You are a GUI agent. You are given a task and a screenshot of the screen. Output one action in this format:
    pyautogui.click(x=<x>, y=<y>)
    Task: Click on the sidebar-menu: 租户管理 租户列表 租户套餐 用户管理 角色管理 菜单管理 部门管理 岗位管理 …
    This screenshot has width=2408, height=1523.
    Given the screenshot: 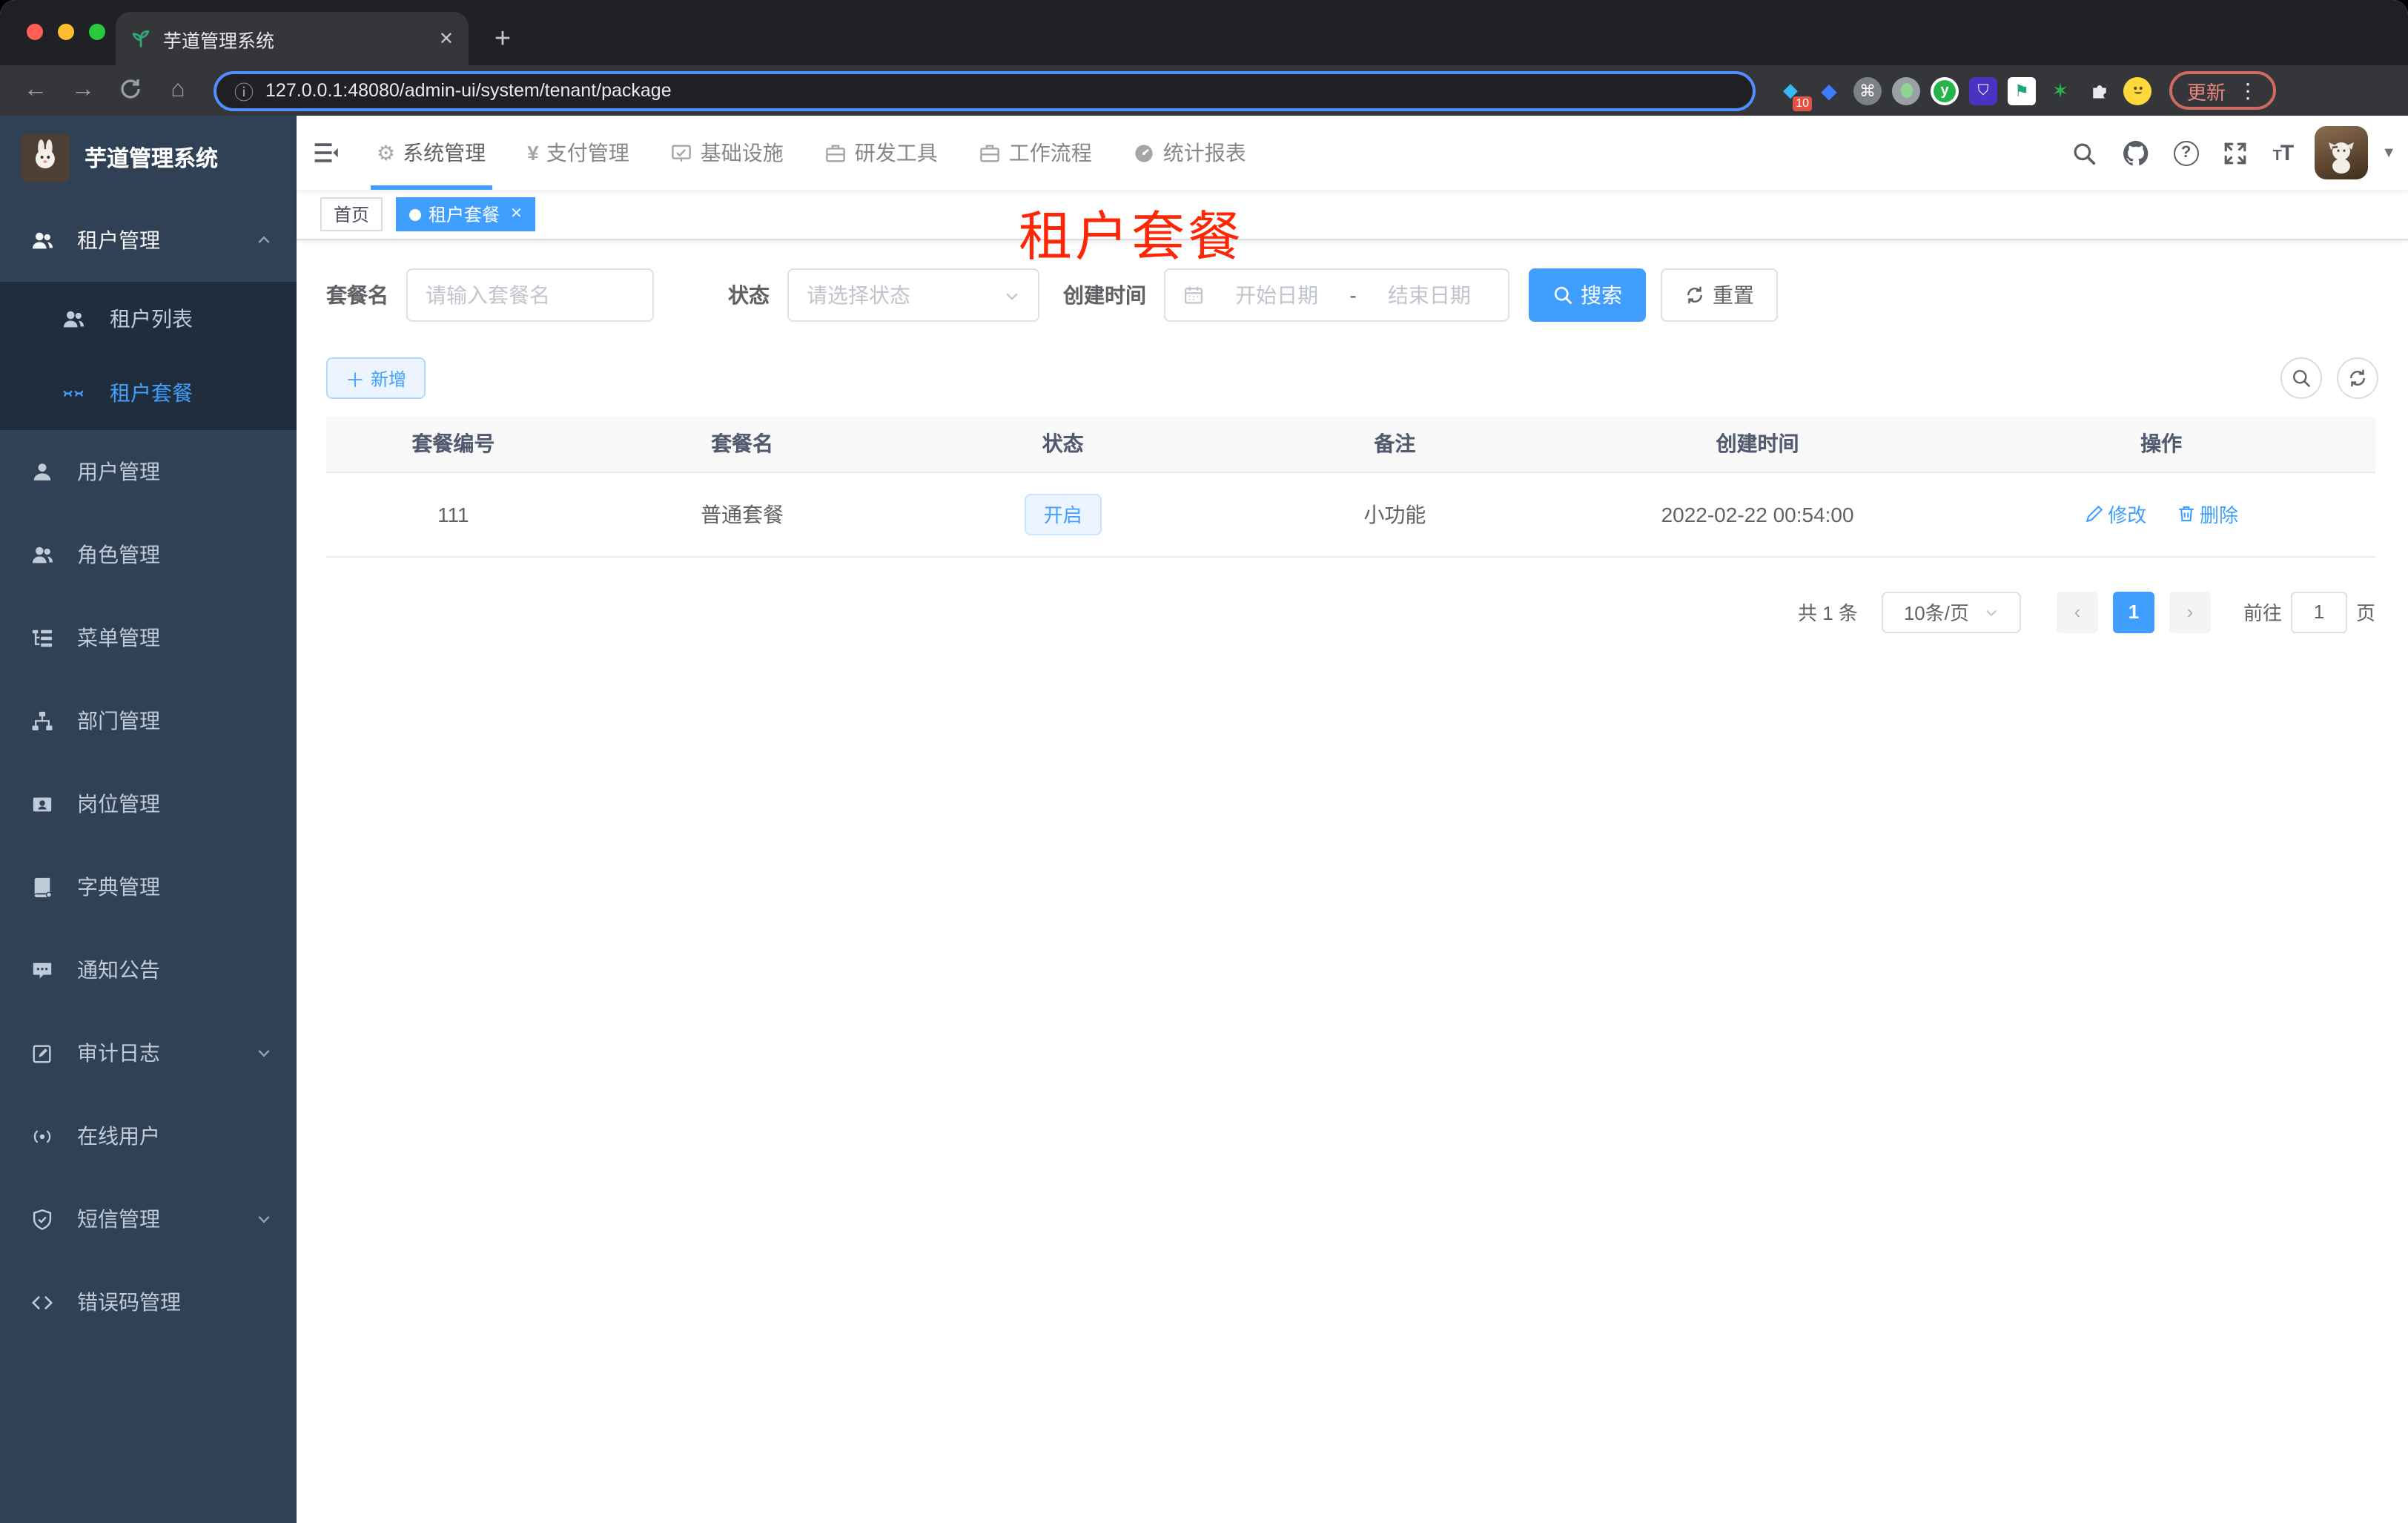 What is the action you would take?
    pyautogui.click(x=148, y=861)
    